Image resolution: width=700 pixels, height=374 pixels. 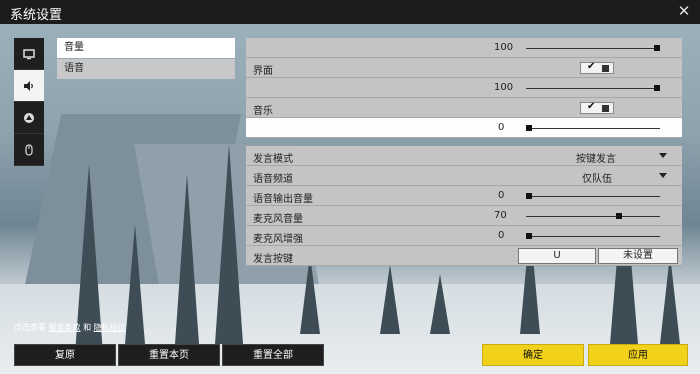 I want to click on tab-audio, so click(x=29, y=86).